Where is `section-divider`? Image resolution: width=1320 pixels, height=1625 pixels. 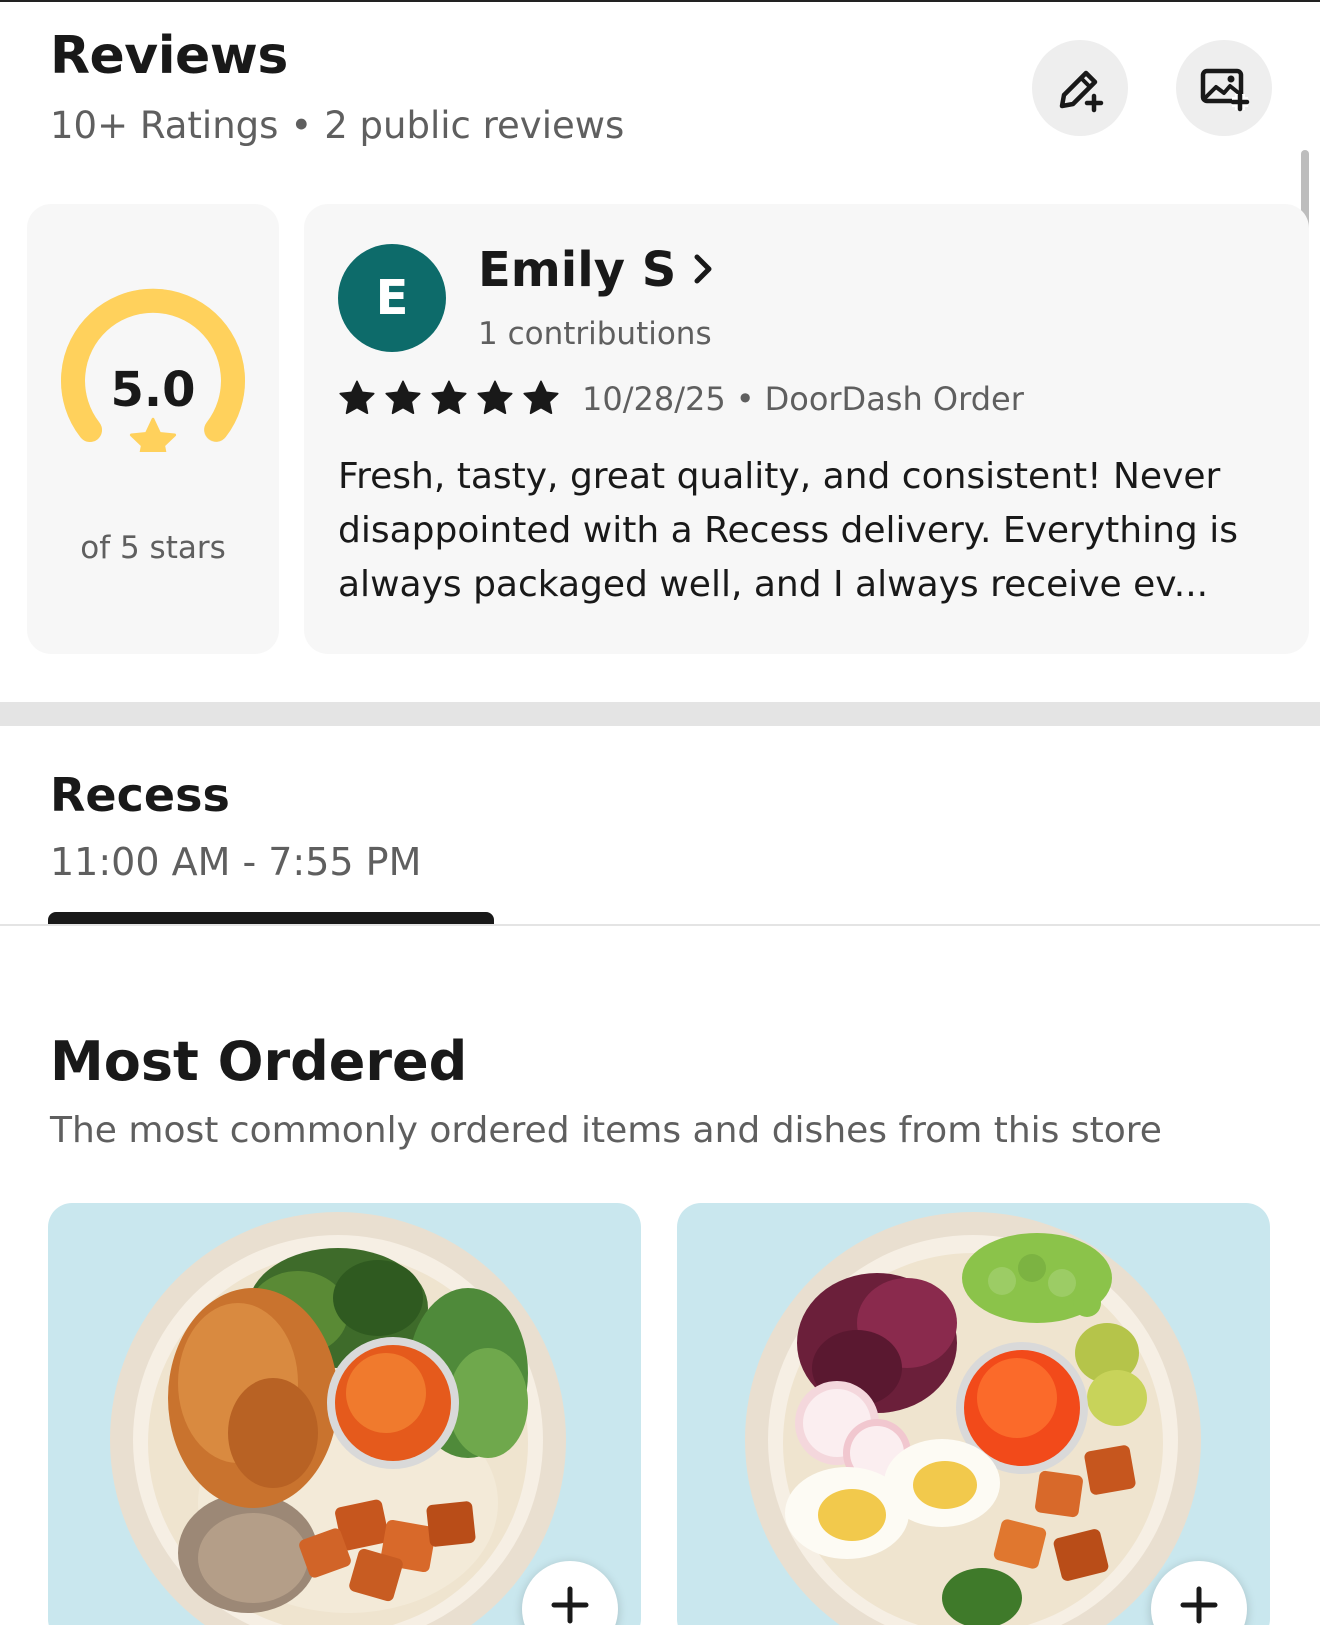
section-divider is located at coordinates (660, 714).